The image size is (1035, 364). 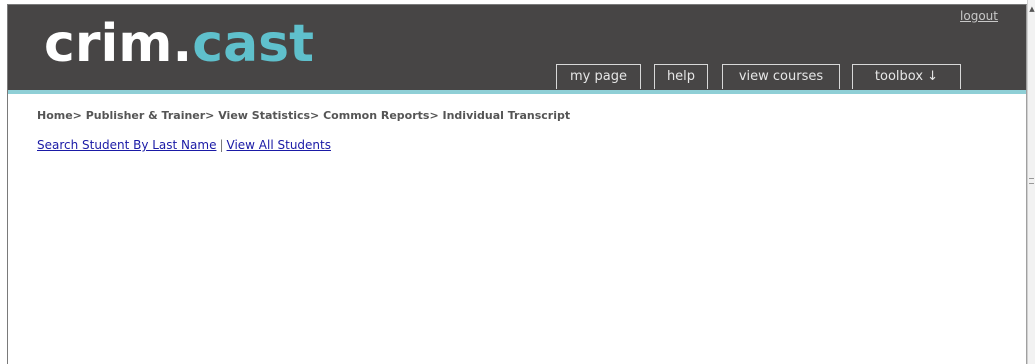 I want to click on vertical-scrollbar: ▲, so click(x=1031, y=182).